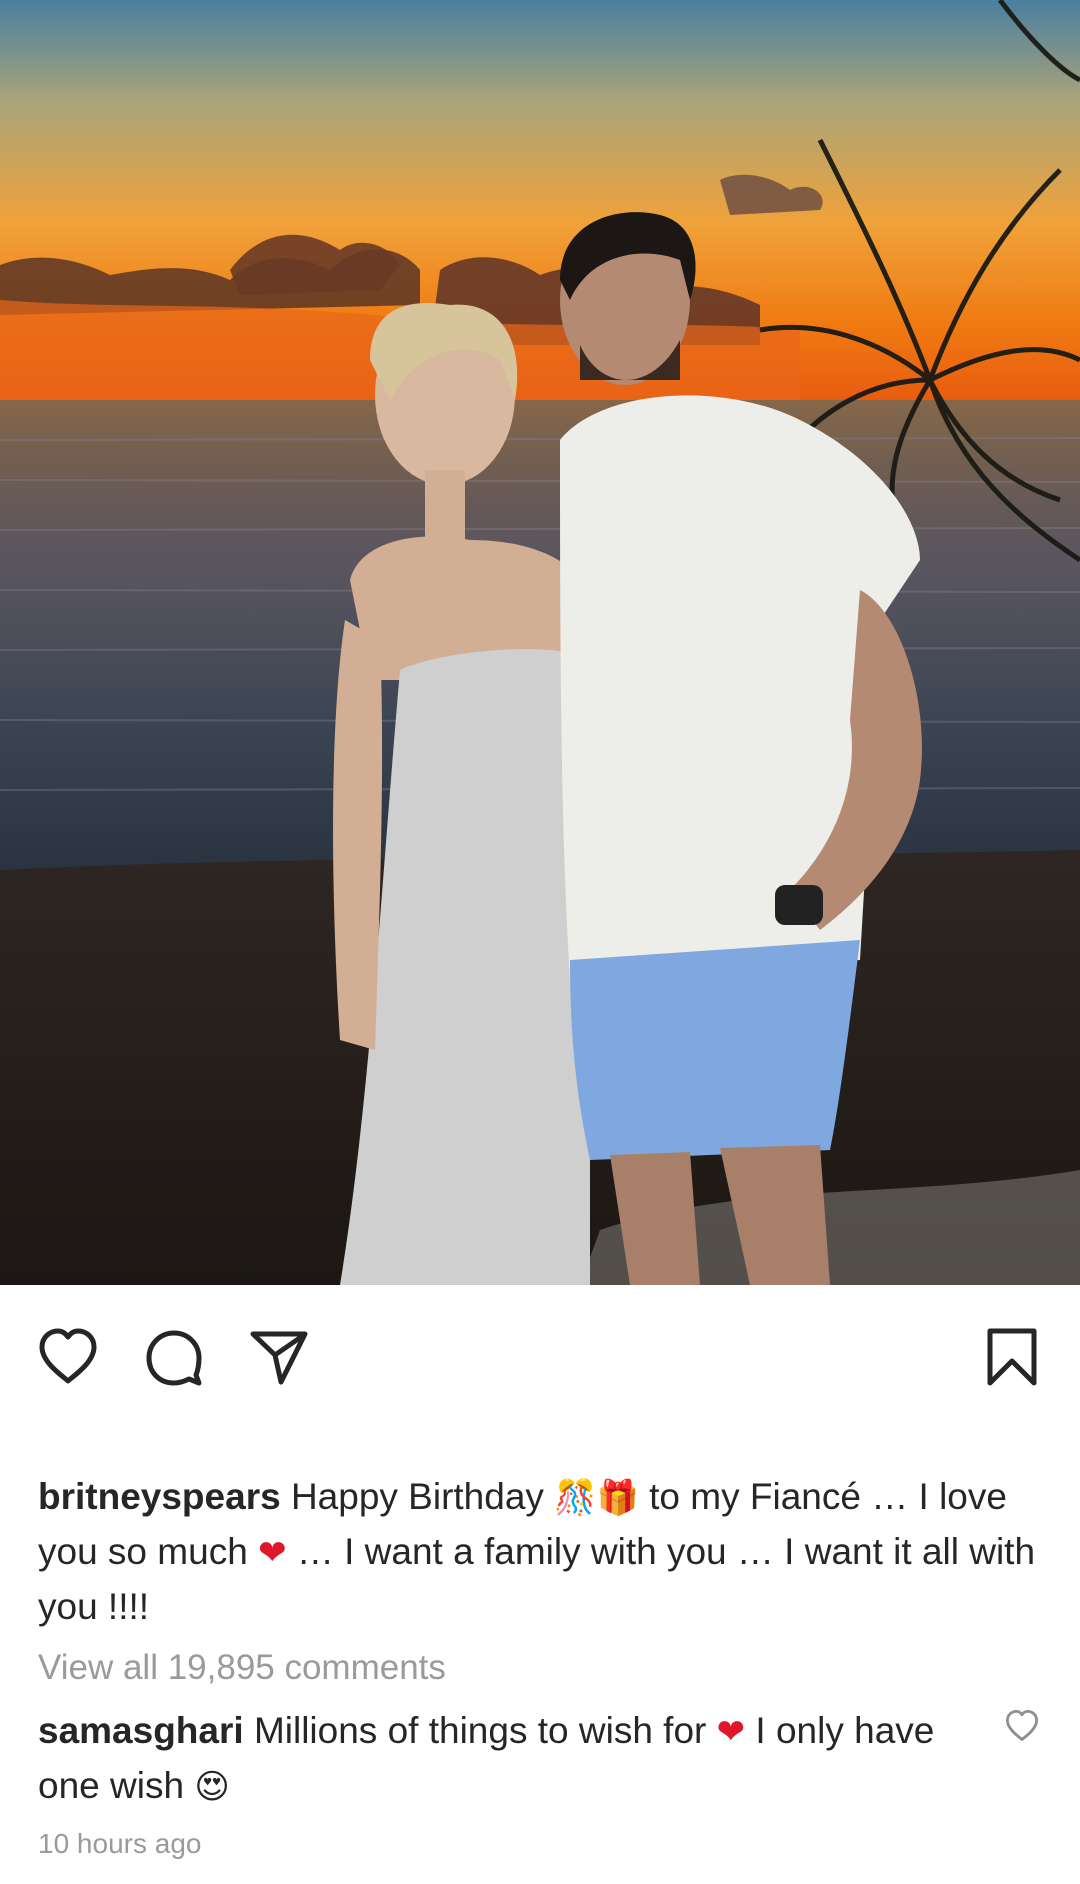 The height and width of the screenshot is (1884, 1080). Describe the element at coordinates (1012, 1357) in the screenshot. I see `bookmark-icon` at that location.